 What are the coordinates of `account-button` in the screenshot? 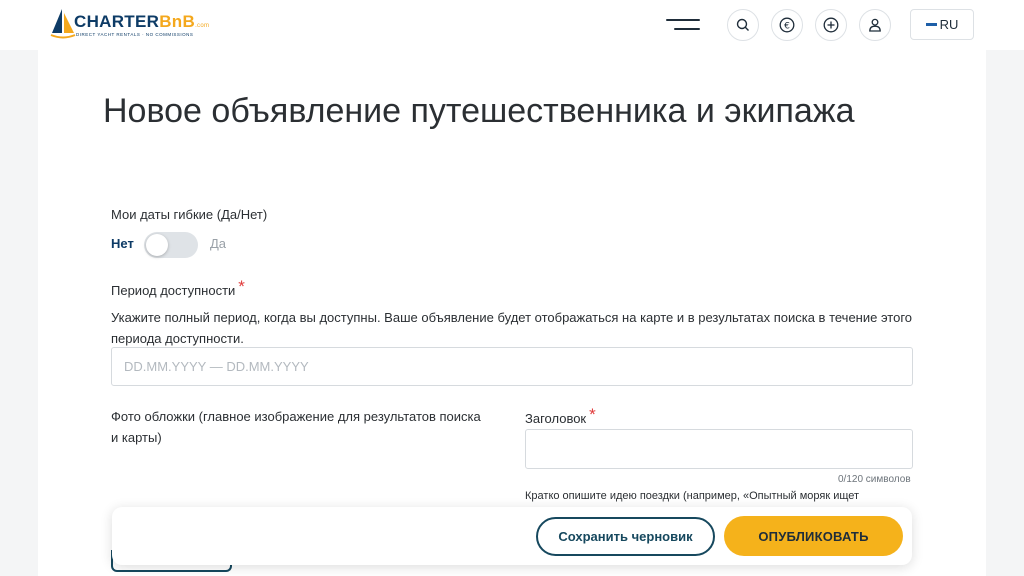 It's located at (875, 25).